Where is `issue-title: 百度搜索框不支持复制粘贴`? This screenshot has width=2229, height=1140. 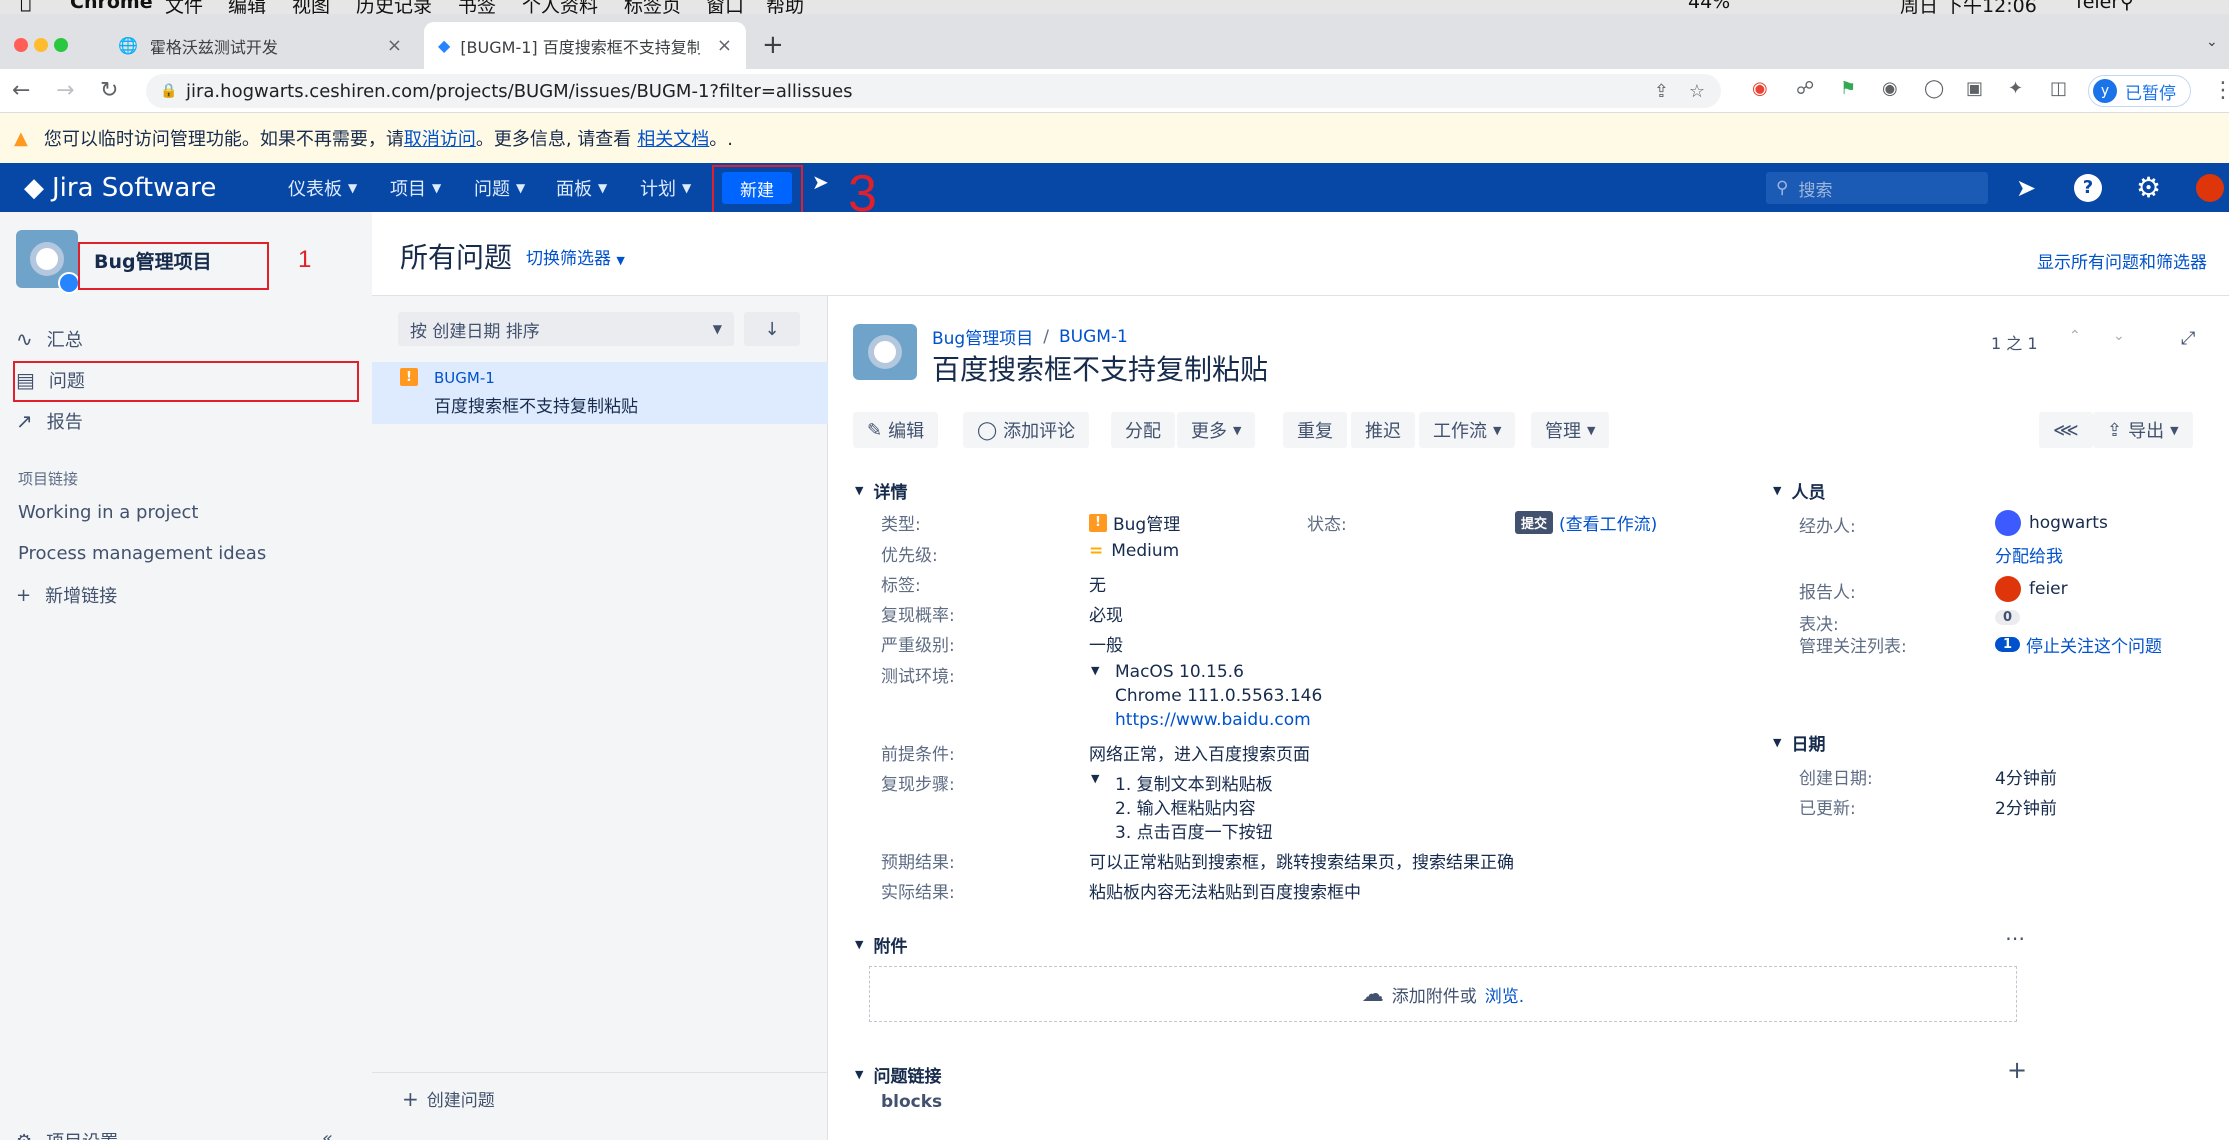
issue-title: 百度搜索框不支持复制粘贴 is located at coordinates (1100, 368).